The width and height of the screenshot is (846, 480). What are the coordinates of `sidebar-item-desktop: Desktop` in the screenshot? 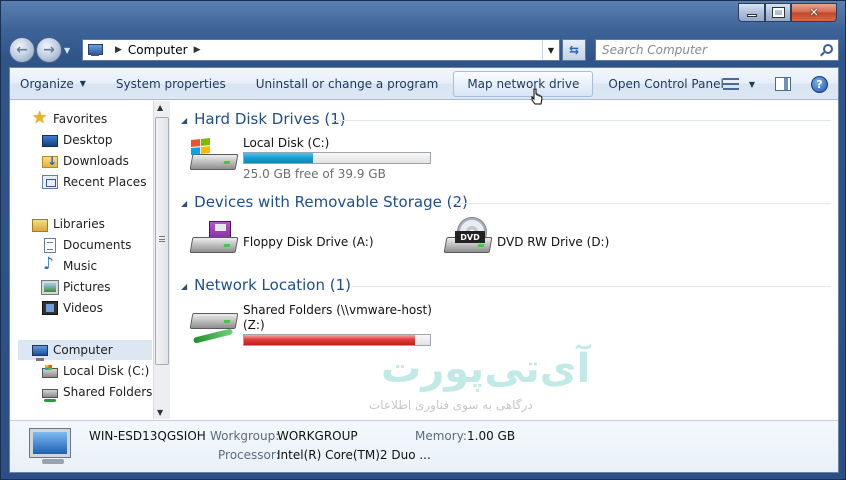 It's located at (77, 140).